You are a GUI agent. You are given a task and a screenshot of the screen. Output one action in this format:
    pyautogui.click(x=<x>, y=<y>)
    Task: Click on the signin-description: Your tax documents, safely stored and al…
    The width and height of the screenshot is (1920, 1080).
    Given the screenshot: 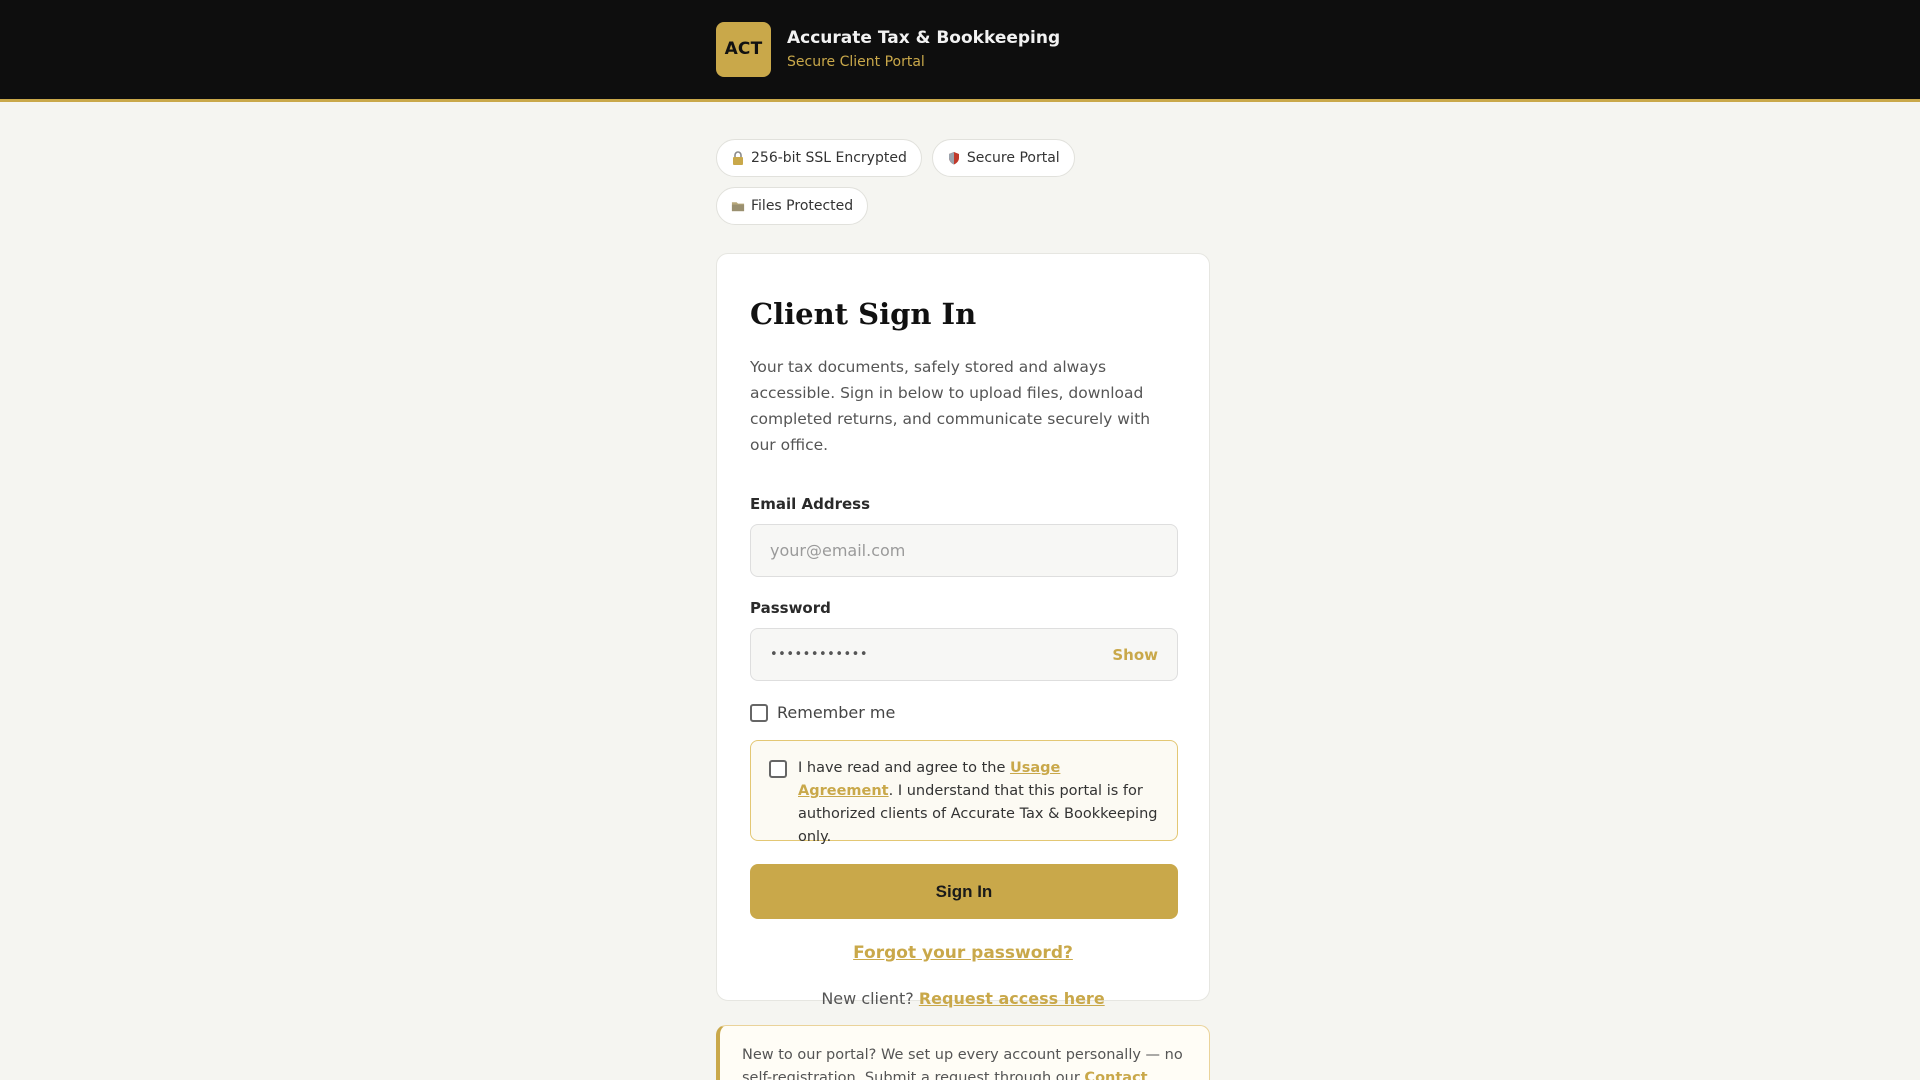 What is the action you would take?
    pyautogui.click(x=950, y=406)
    